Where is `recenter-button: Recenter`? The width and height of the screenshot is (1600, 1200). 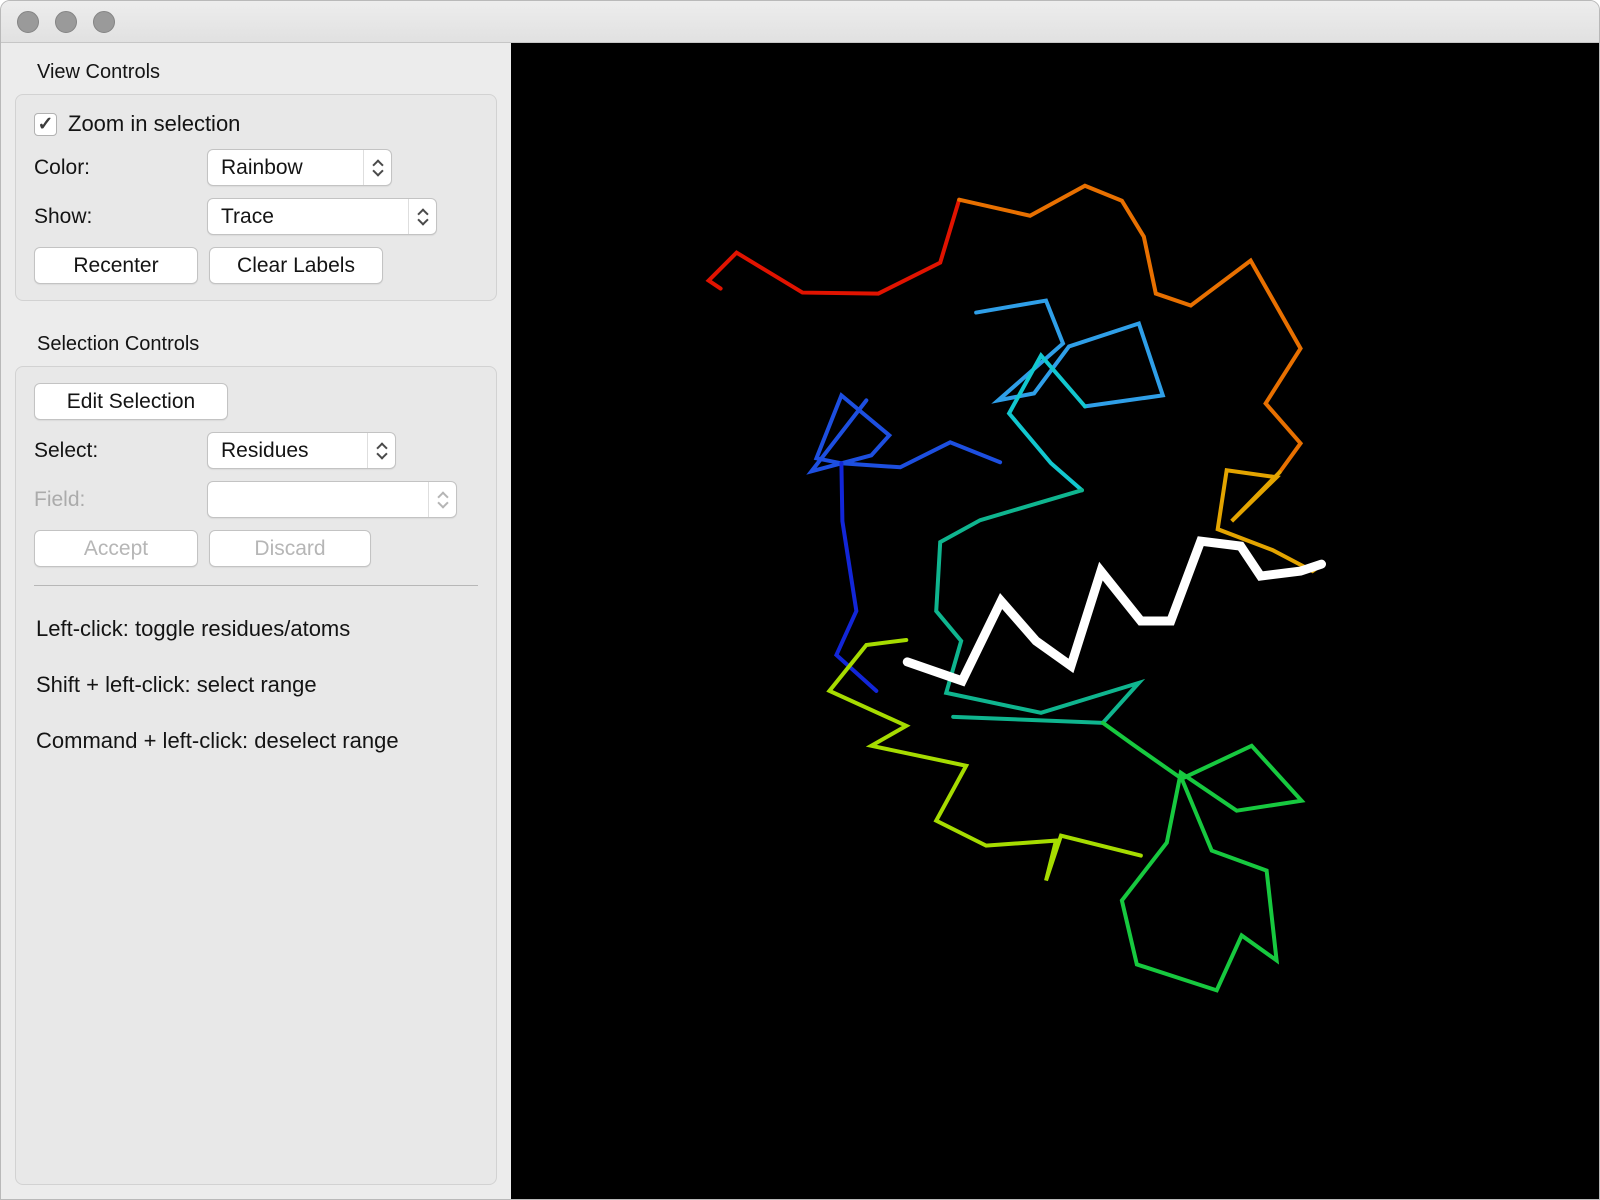
recenter-button: Recenter is located at coordinates (116, 265).